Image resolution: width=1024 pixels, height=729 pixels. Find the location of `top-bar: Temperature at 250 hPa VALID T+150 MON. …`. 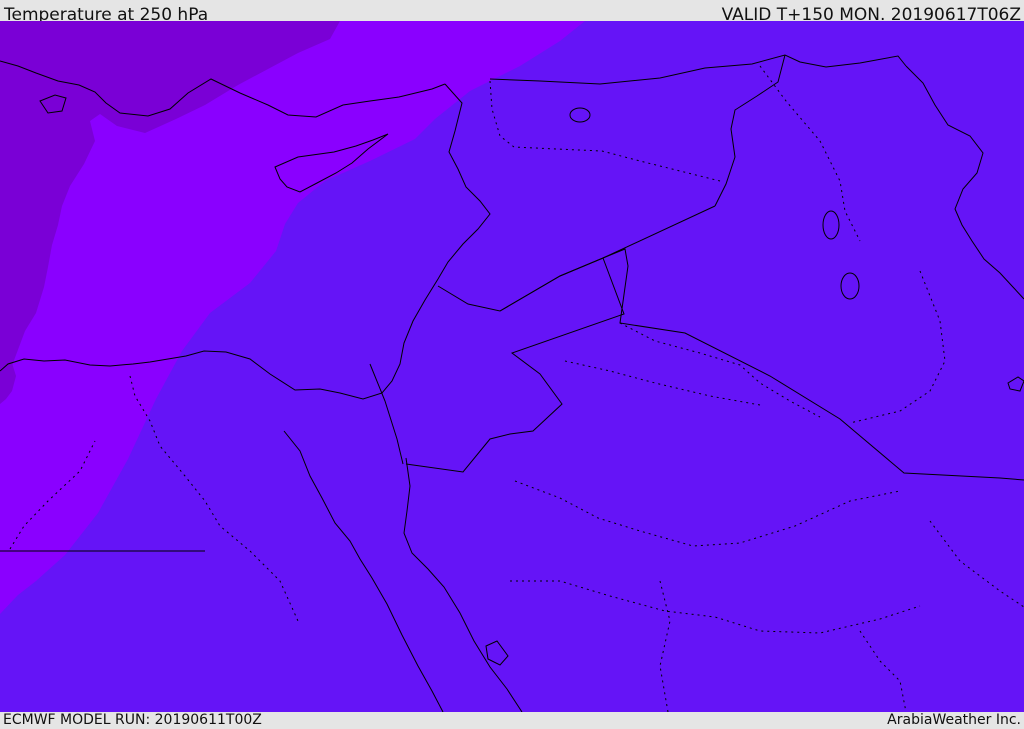

top-bar: Temperature at 250 hPa VALID T+150 MON. … is located at coordinates (512, 12).